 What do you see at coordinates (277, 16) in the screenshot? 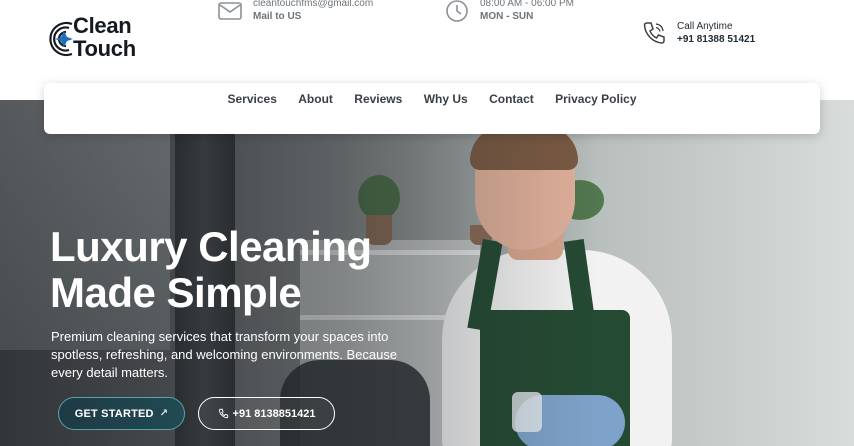
I see `email-label: Mail to US` at bounding box center [277, 16].